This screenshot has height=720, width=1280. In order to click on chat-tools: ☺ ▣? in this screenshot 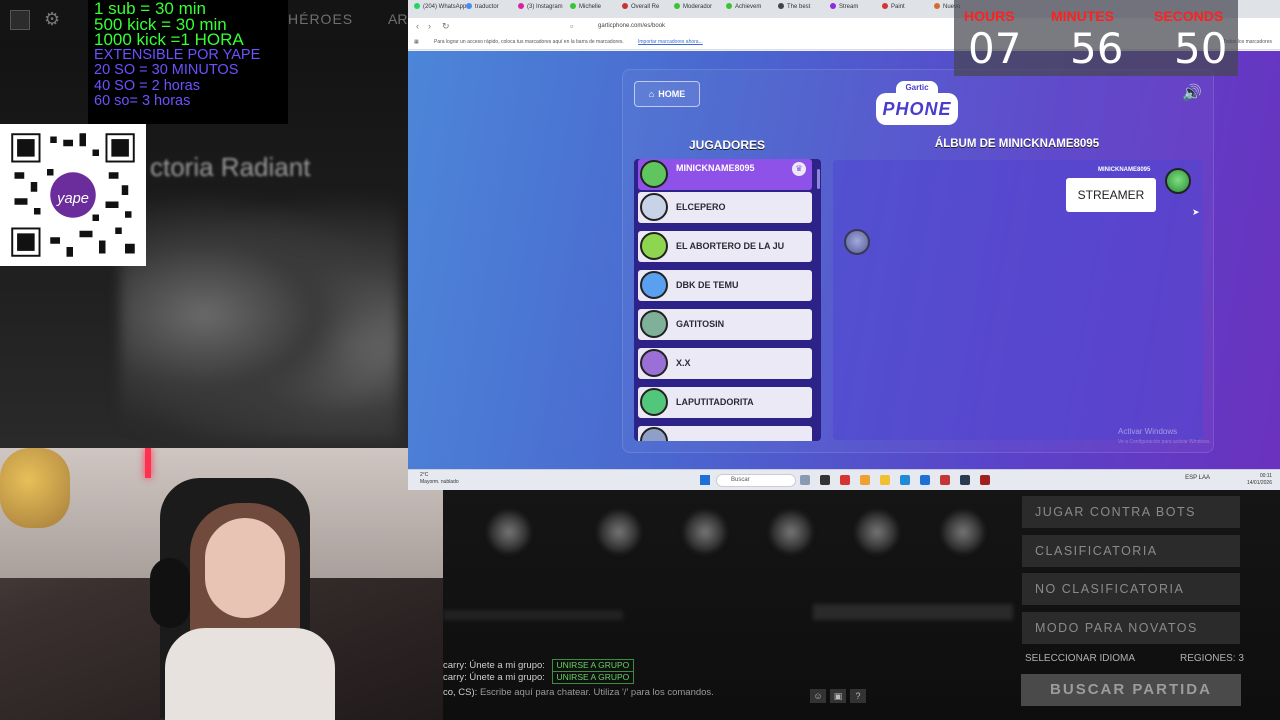, I will do `click(840, 695)`.